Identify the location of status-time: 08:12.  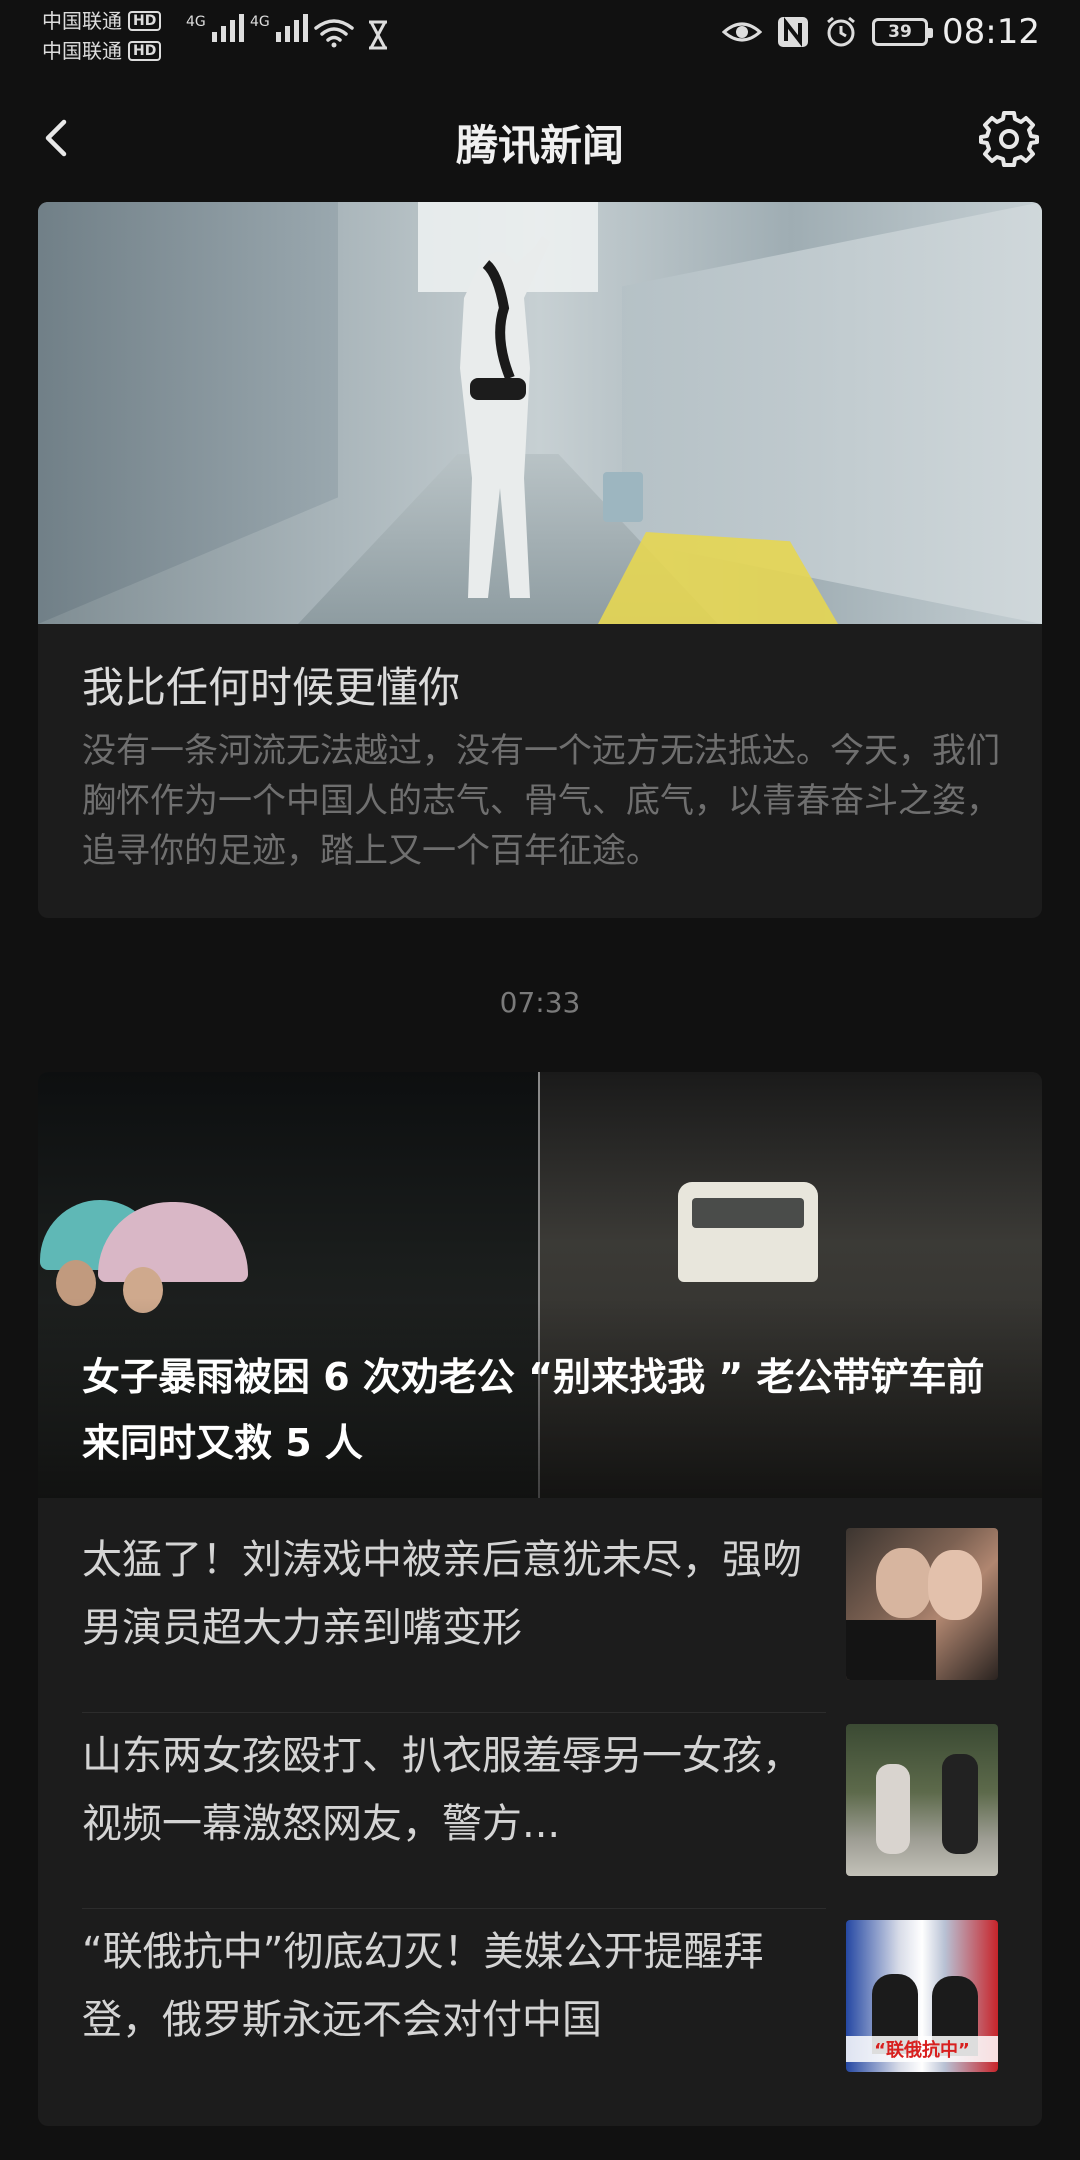
(991, 32).